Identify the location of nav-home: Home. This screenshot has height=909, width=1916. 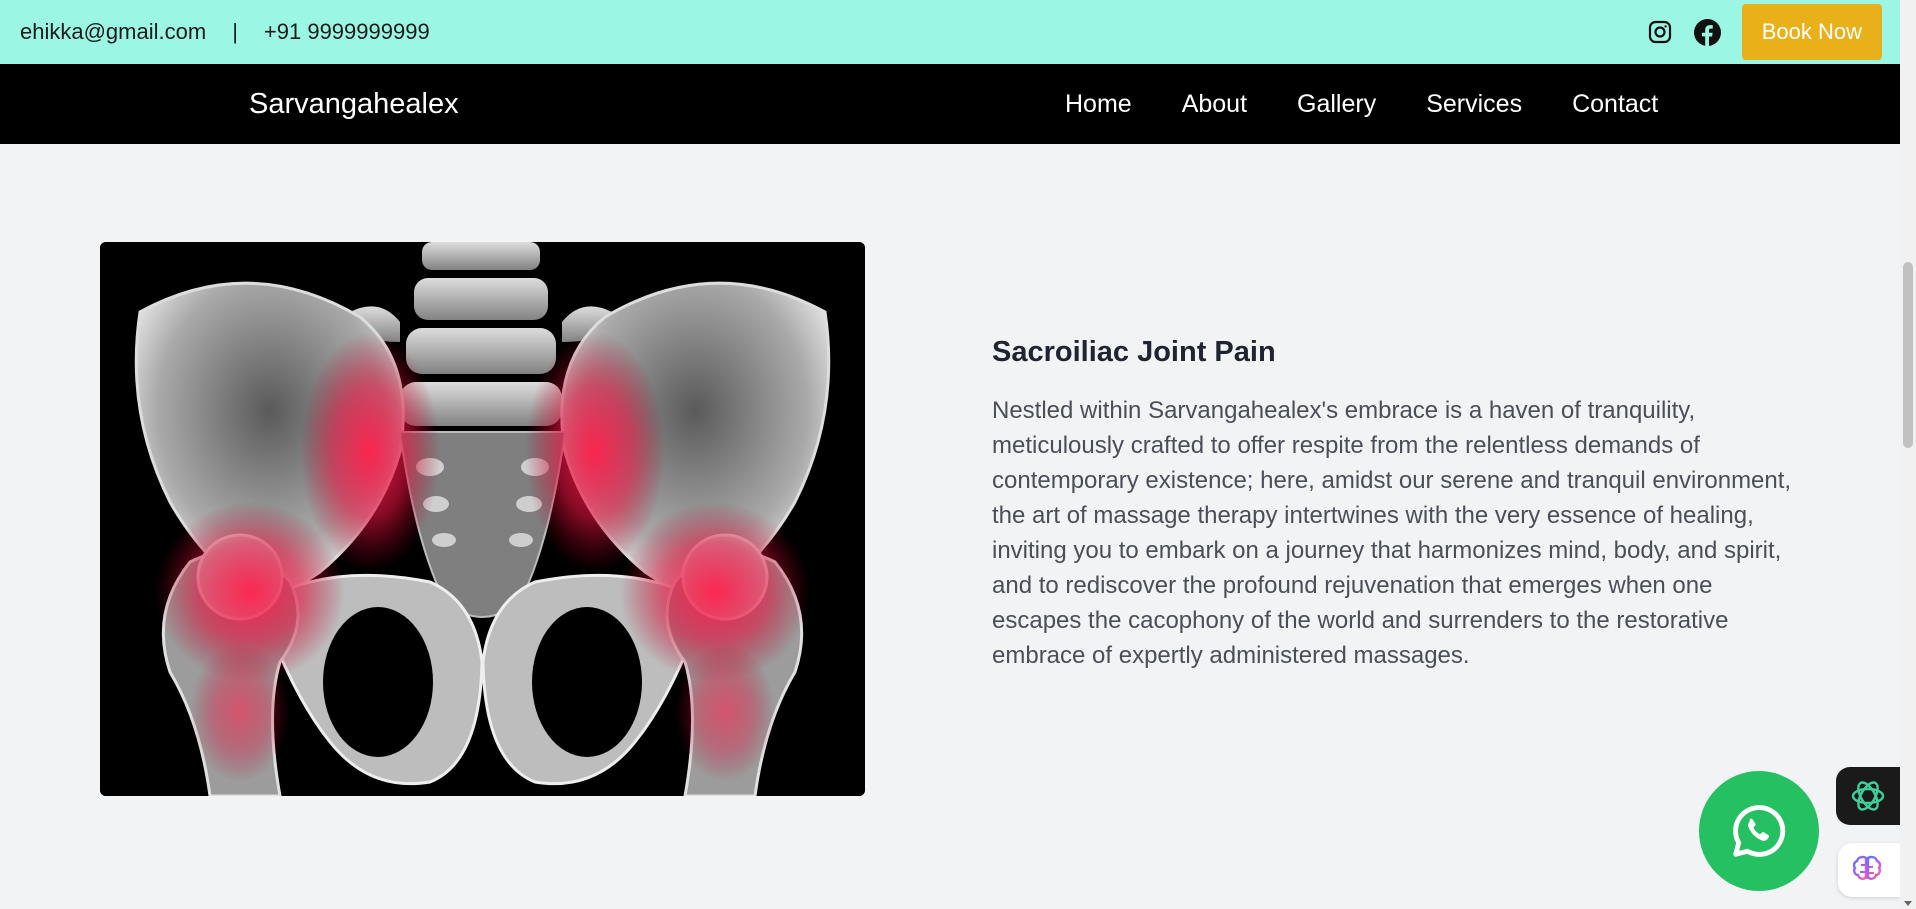
(1098, 104).